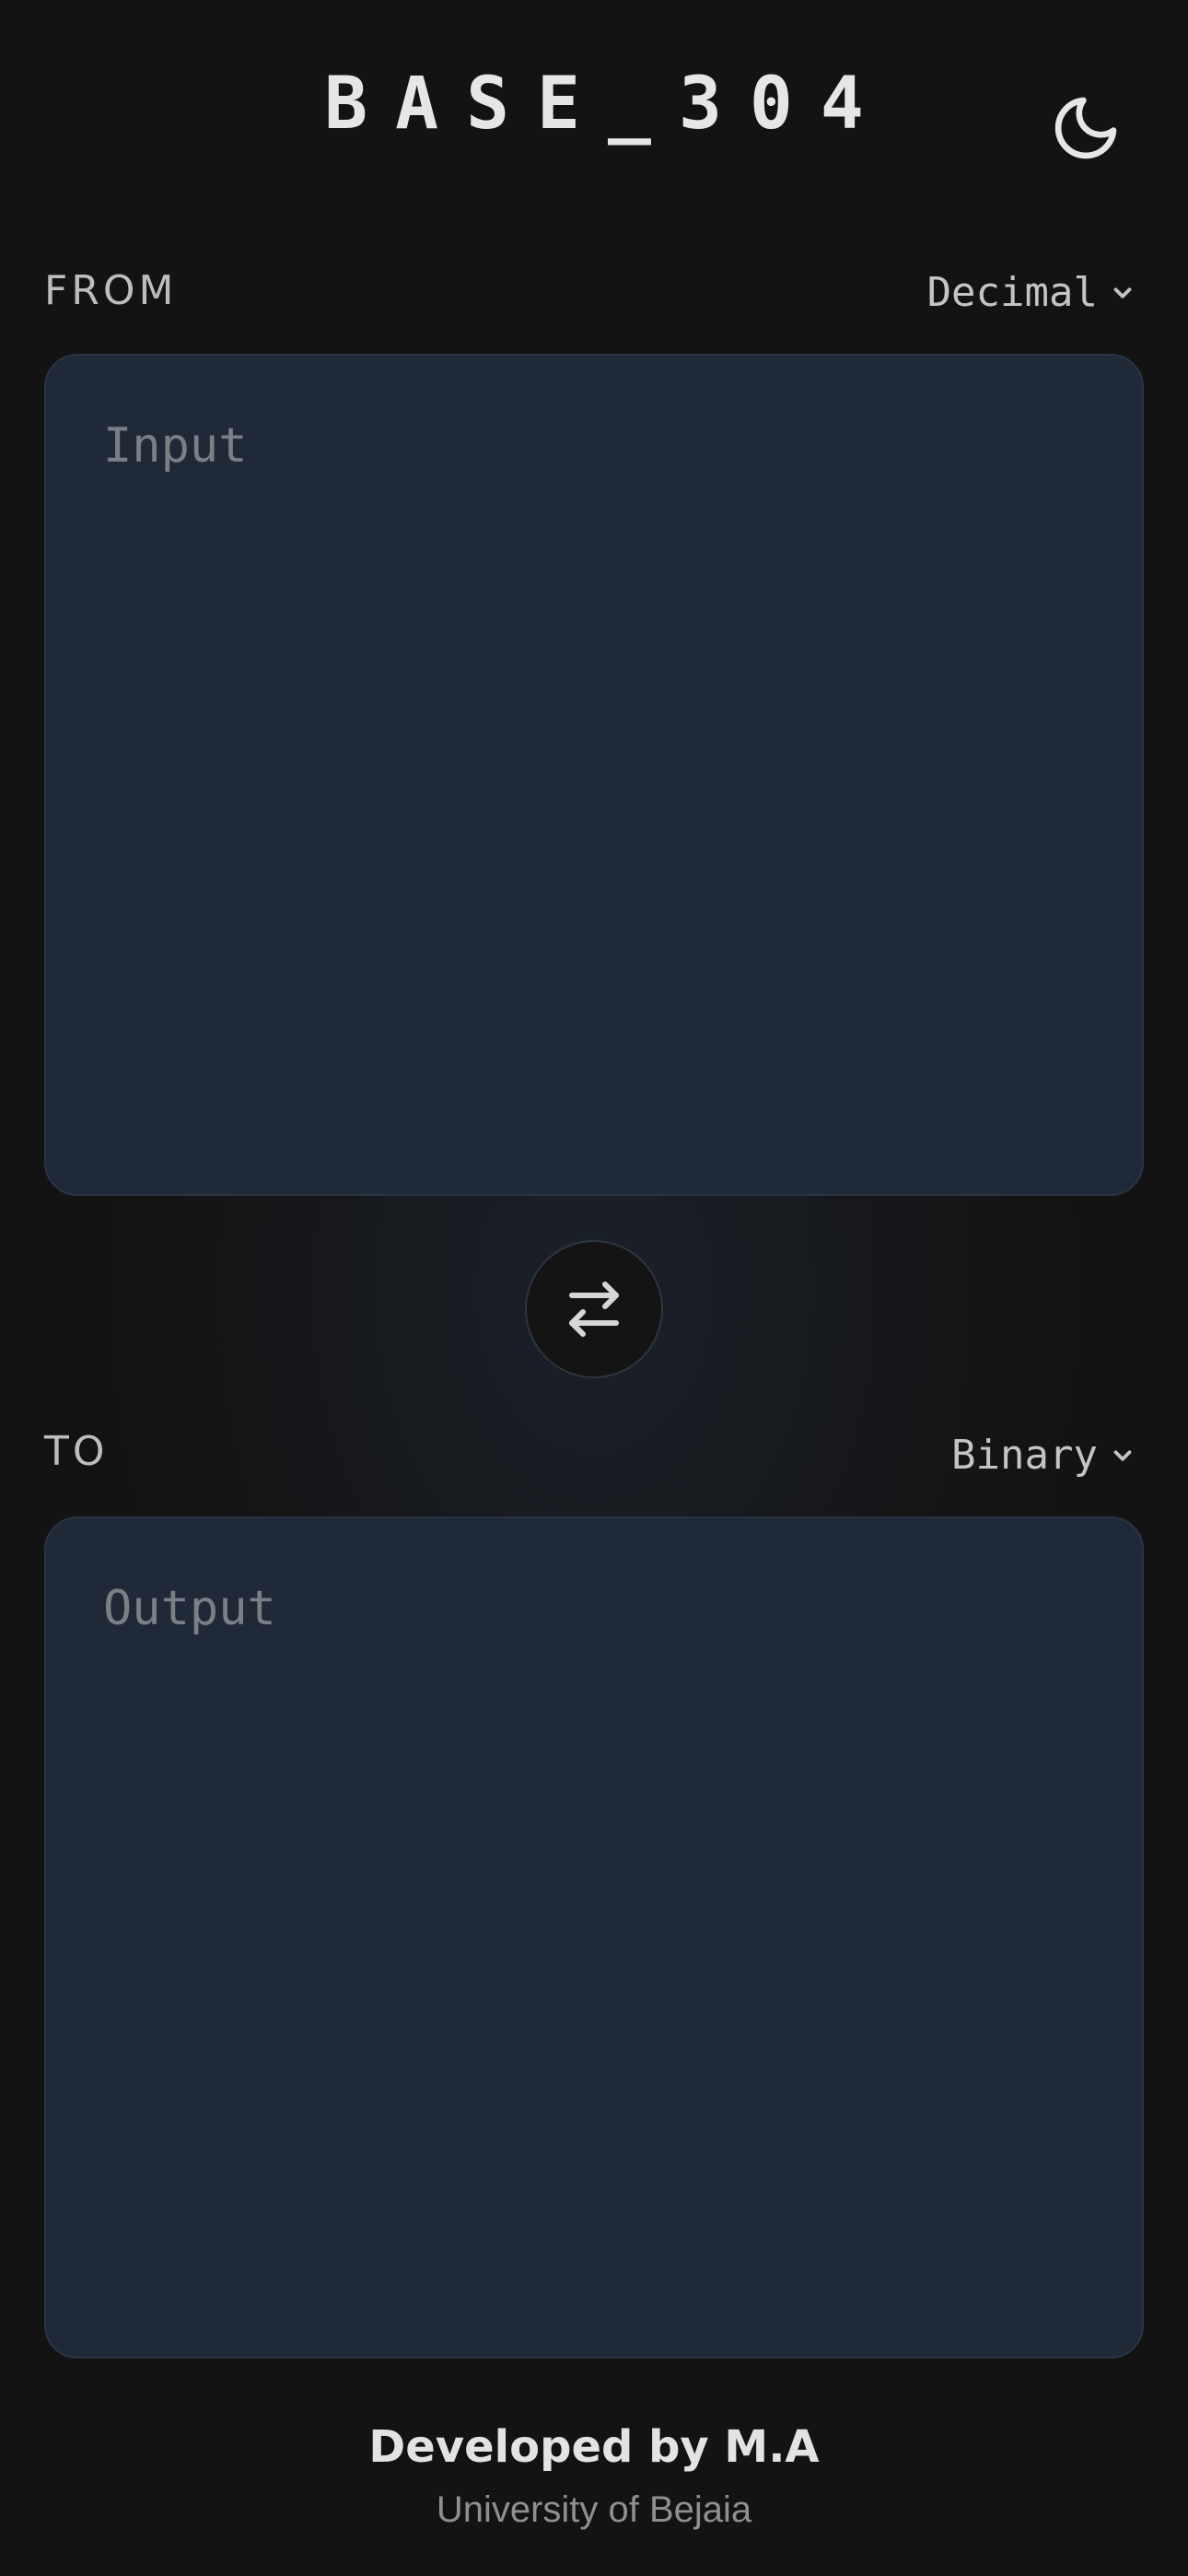  I want to click on output-placeholder: Output, so click(189, 1608).